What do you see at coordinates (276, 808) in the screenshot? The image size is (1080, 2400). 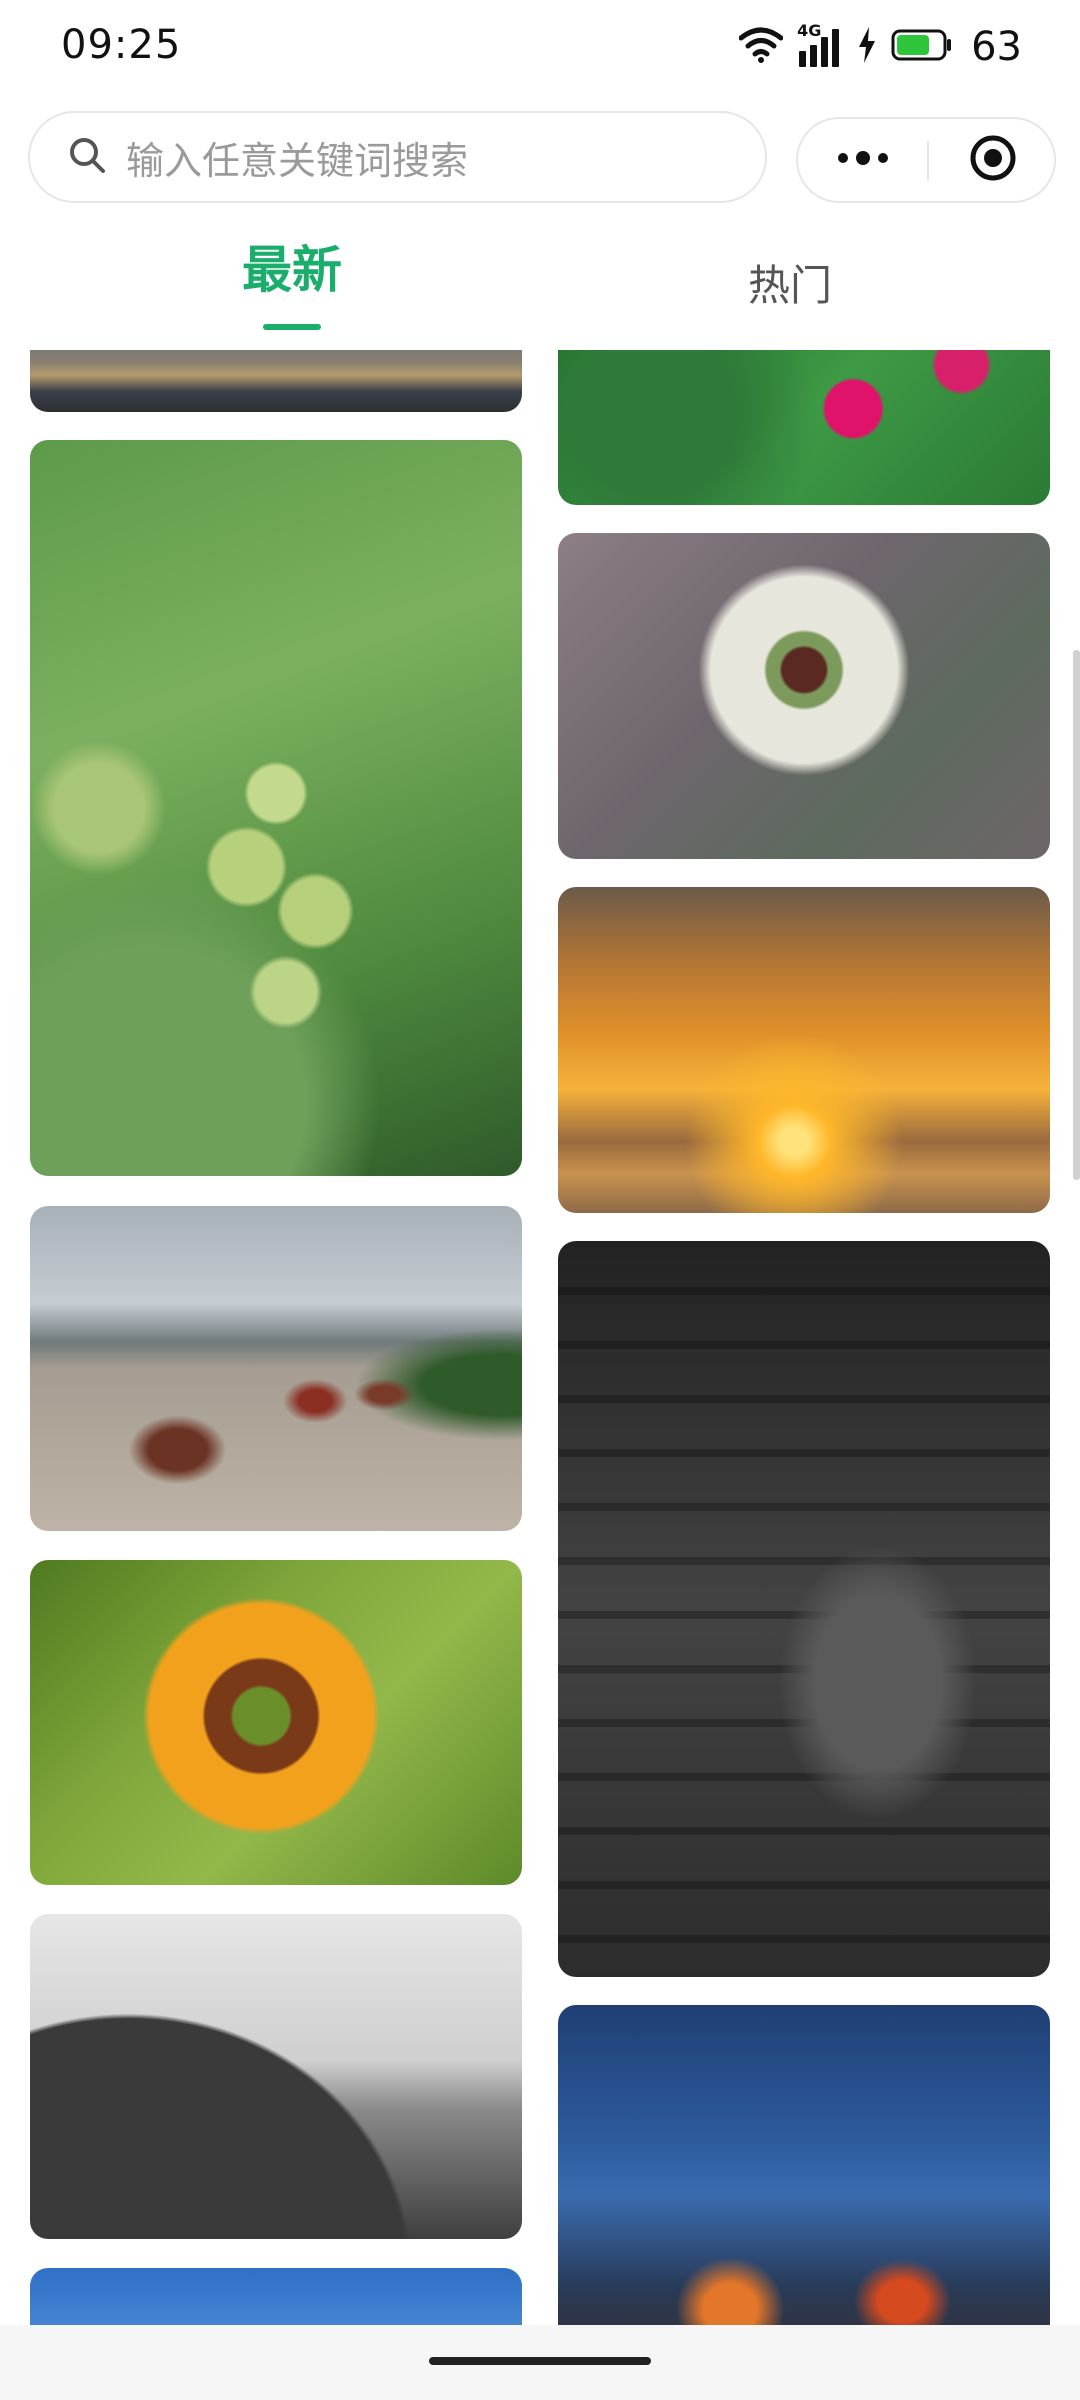 I see `image-card-grapes` at bounding box center [276, 808].